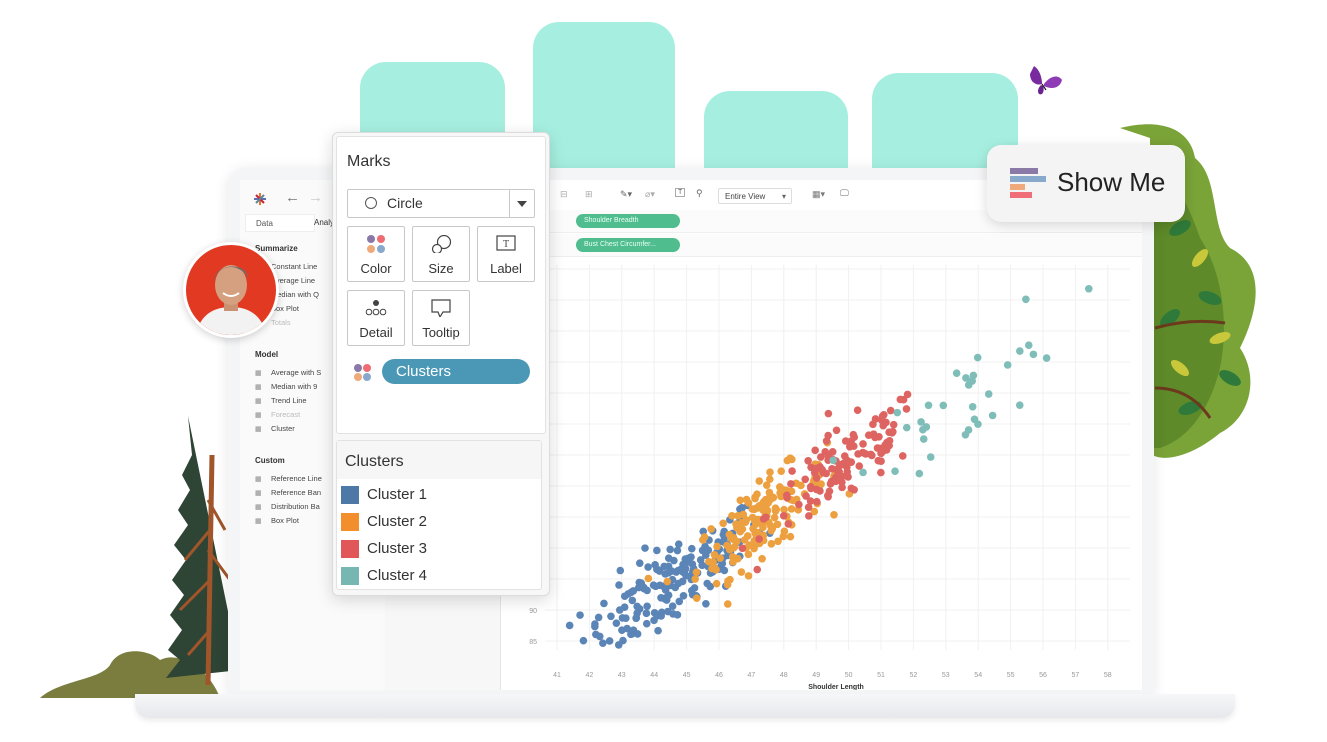  Describe the element at coordinates (881, 675) in the screenshot. I see `x-tick-label: 51` at that location.